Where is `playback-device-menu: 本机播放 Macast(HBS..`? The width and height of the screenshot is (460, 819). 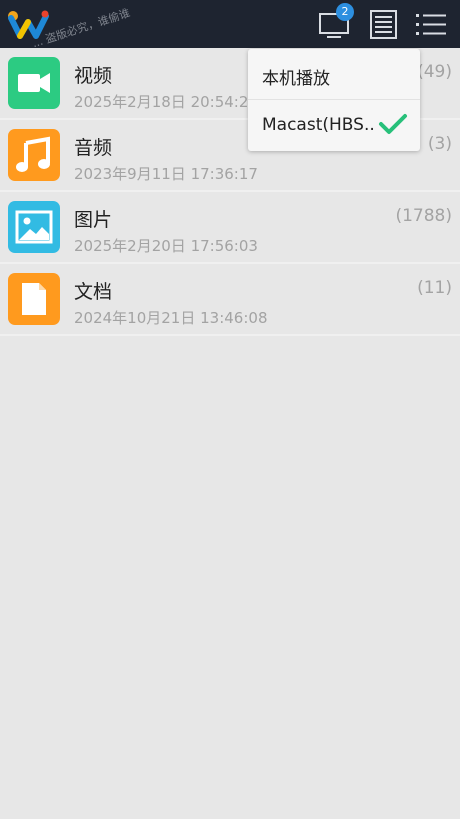 playback-device-menu: 本机播放 Macast(HBS.. is located at coordinates (334, 100).